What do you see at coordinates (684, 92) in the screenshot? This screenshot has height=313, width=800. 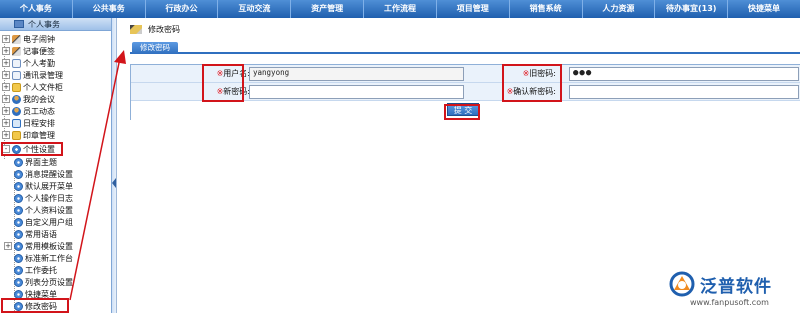 I see `confirm-password-field` at bounding box center [684, 92].